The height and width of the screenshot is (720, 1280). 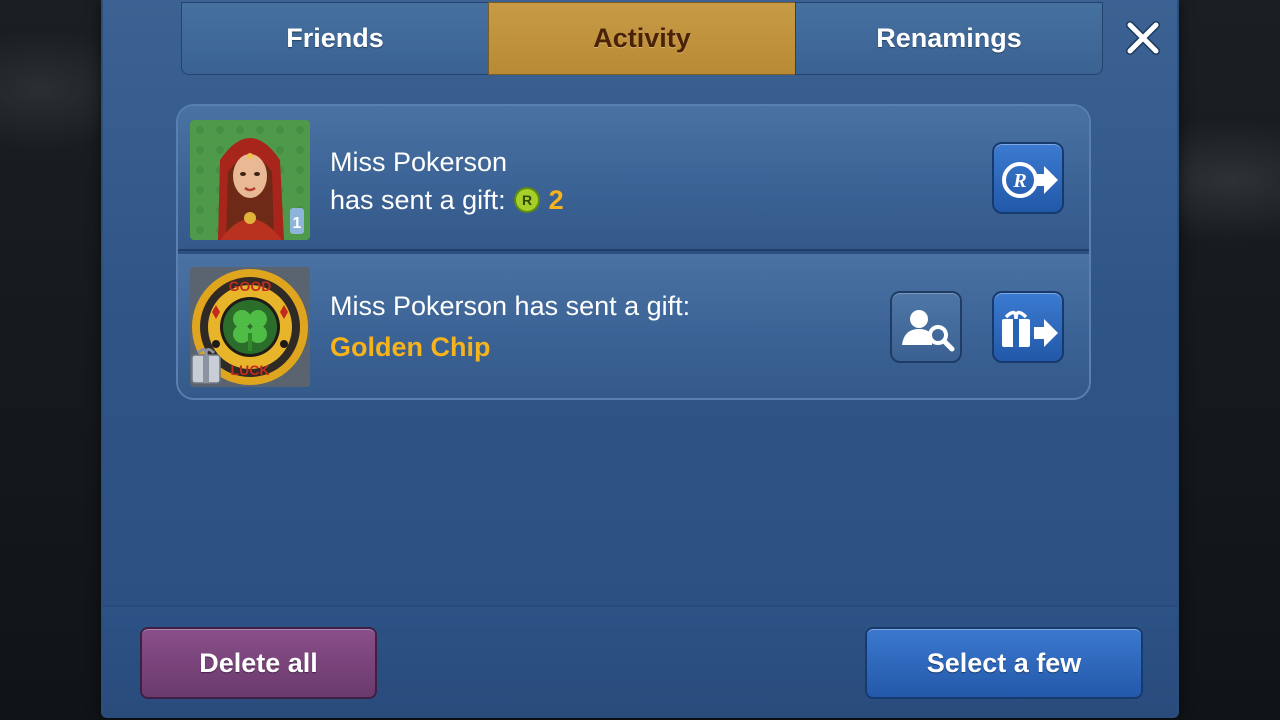 I want to click on tab-renamings: Renamings, so click(x=949, y=38).